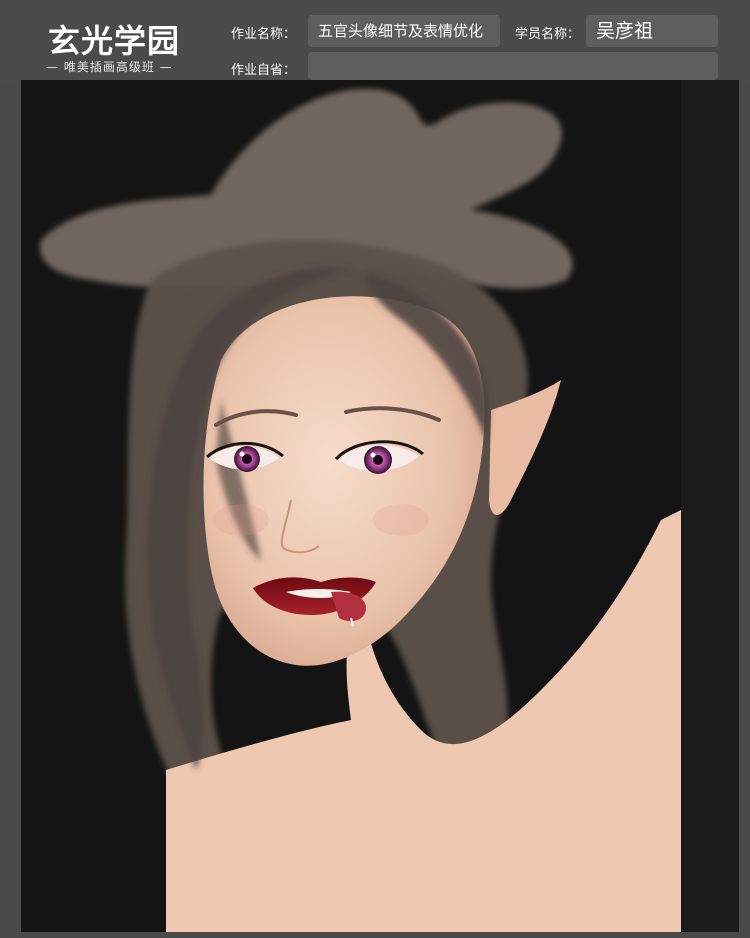 The width and height of the screenshot is (750, 938). Describe the element at coordinates (109, 67) in the screenshot. I see `logo-subtitle: — 唯美插画高级班 —` at that location.